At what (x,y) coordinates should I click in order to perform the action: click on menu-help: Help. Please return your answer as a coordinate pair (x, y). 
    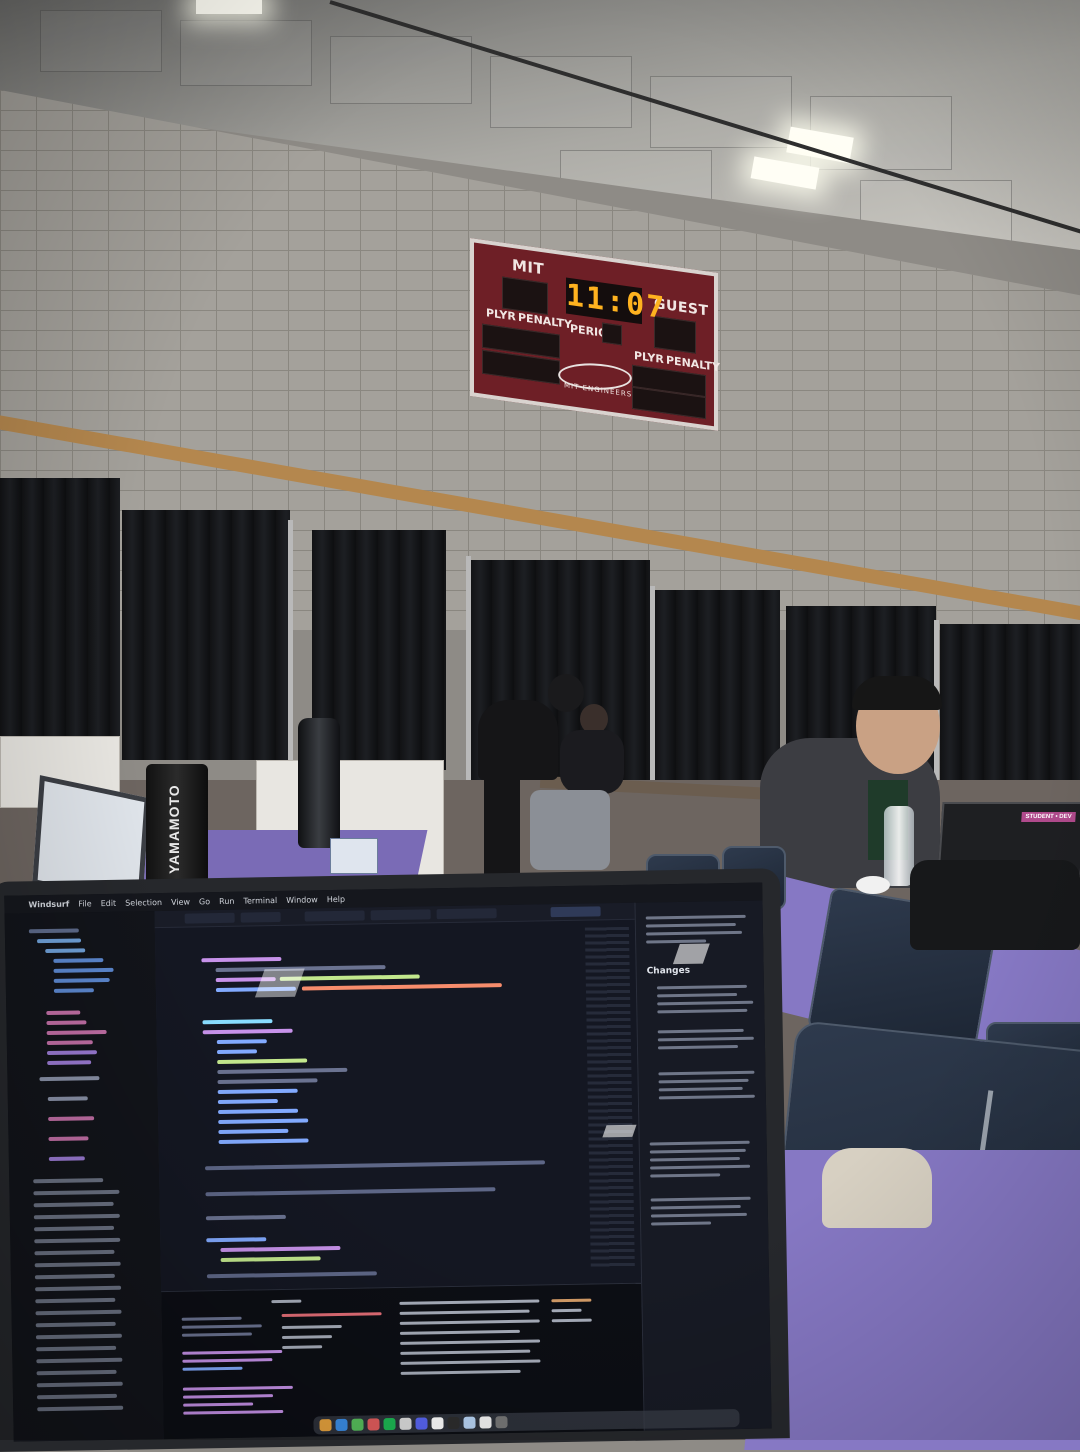
    Looking at the image, I should click on (336, 898).